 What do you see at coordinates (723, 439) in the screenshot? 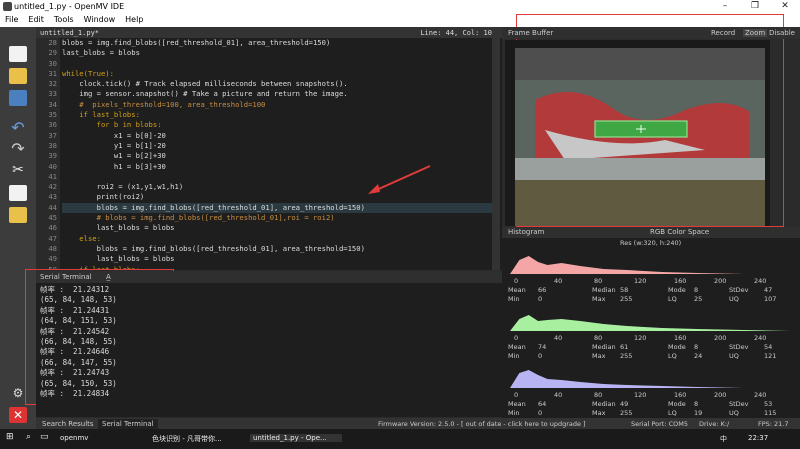
I see `input-language: 中` at bounding box center [723, 439].